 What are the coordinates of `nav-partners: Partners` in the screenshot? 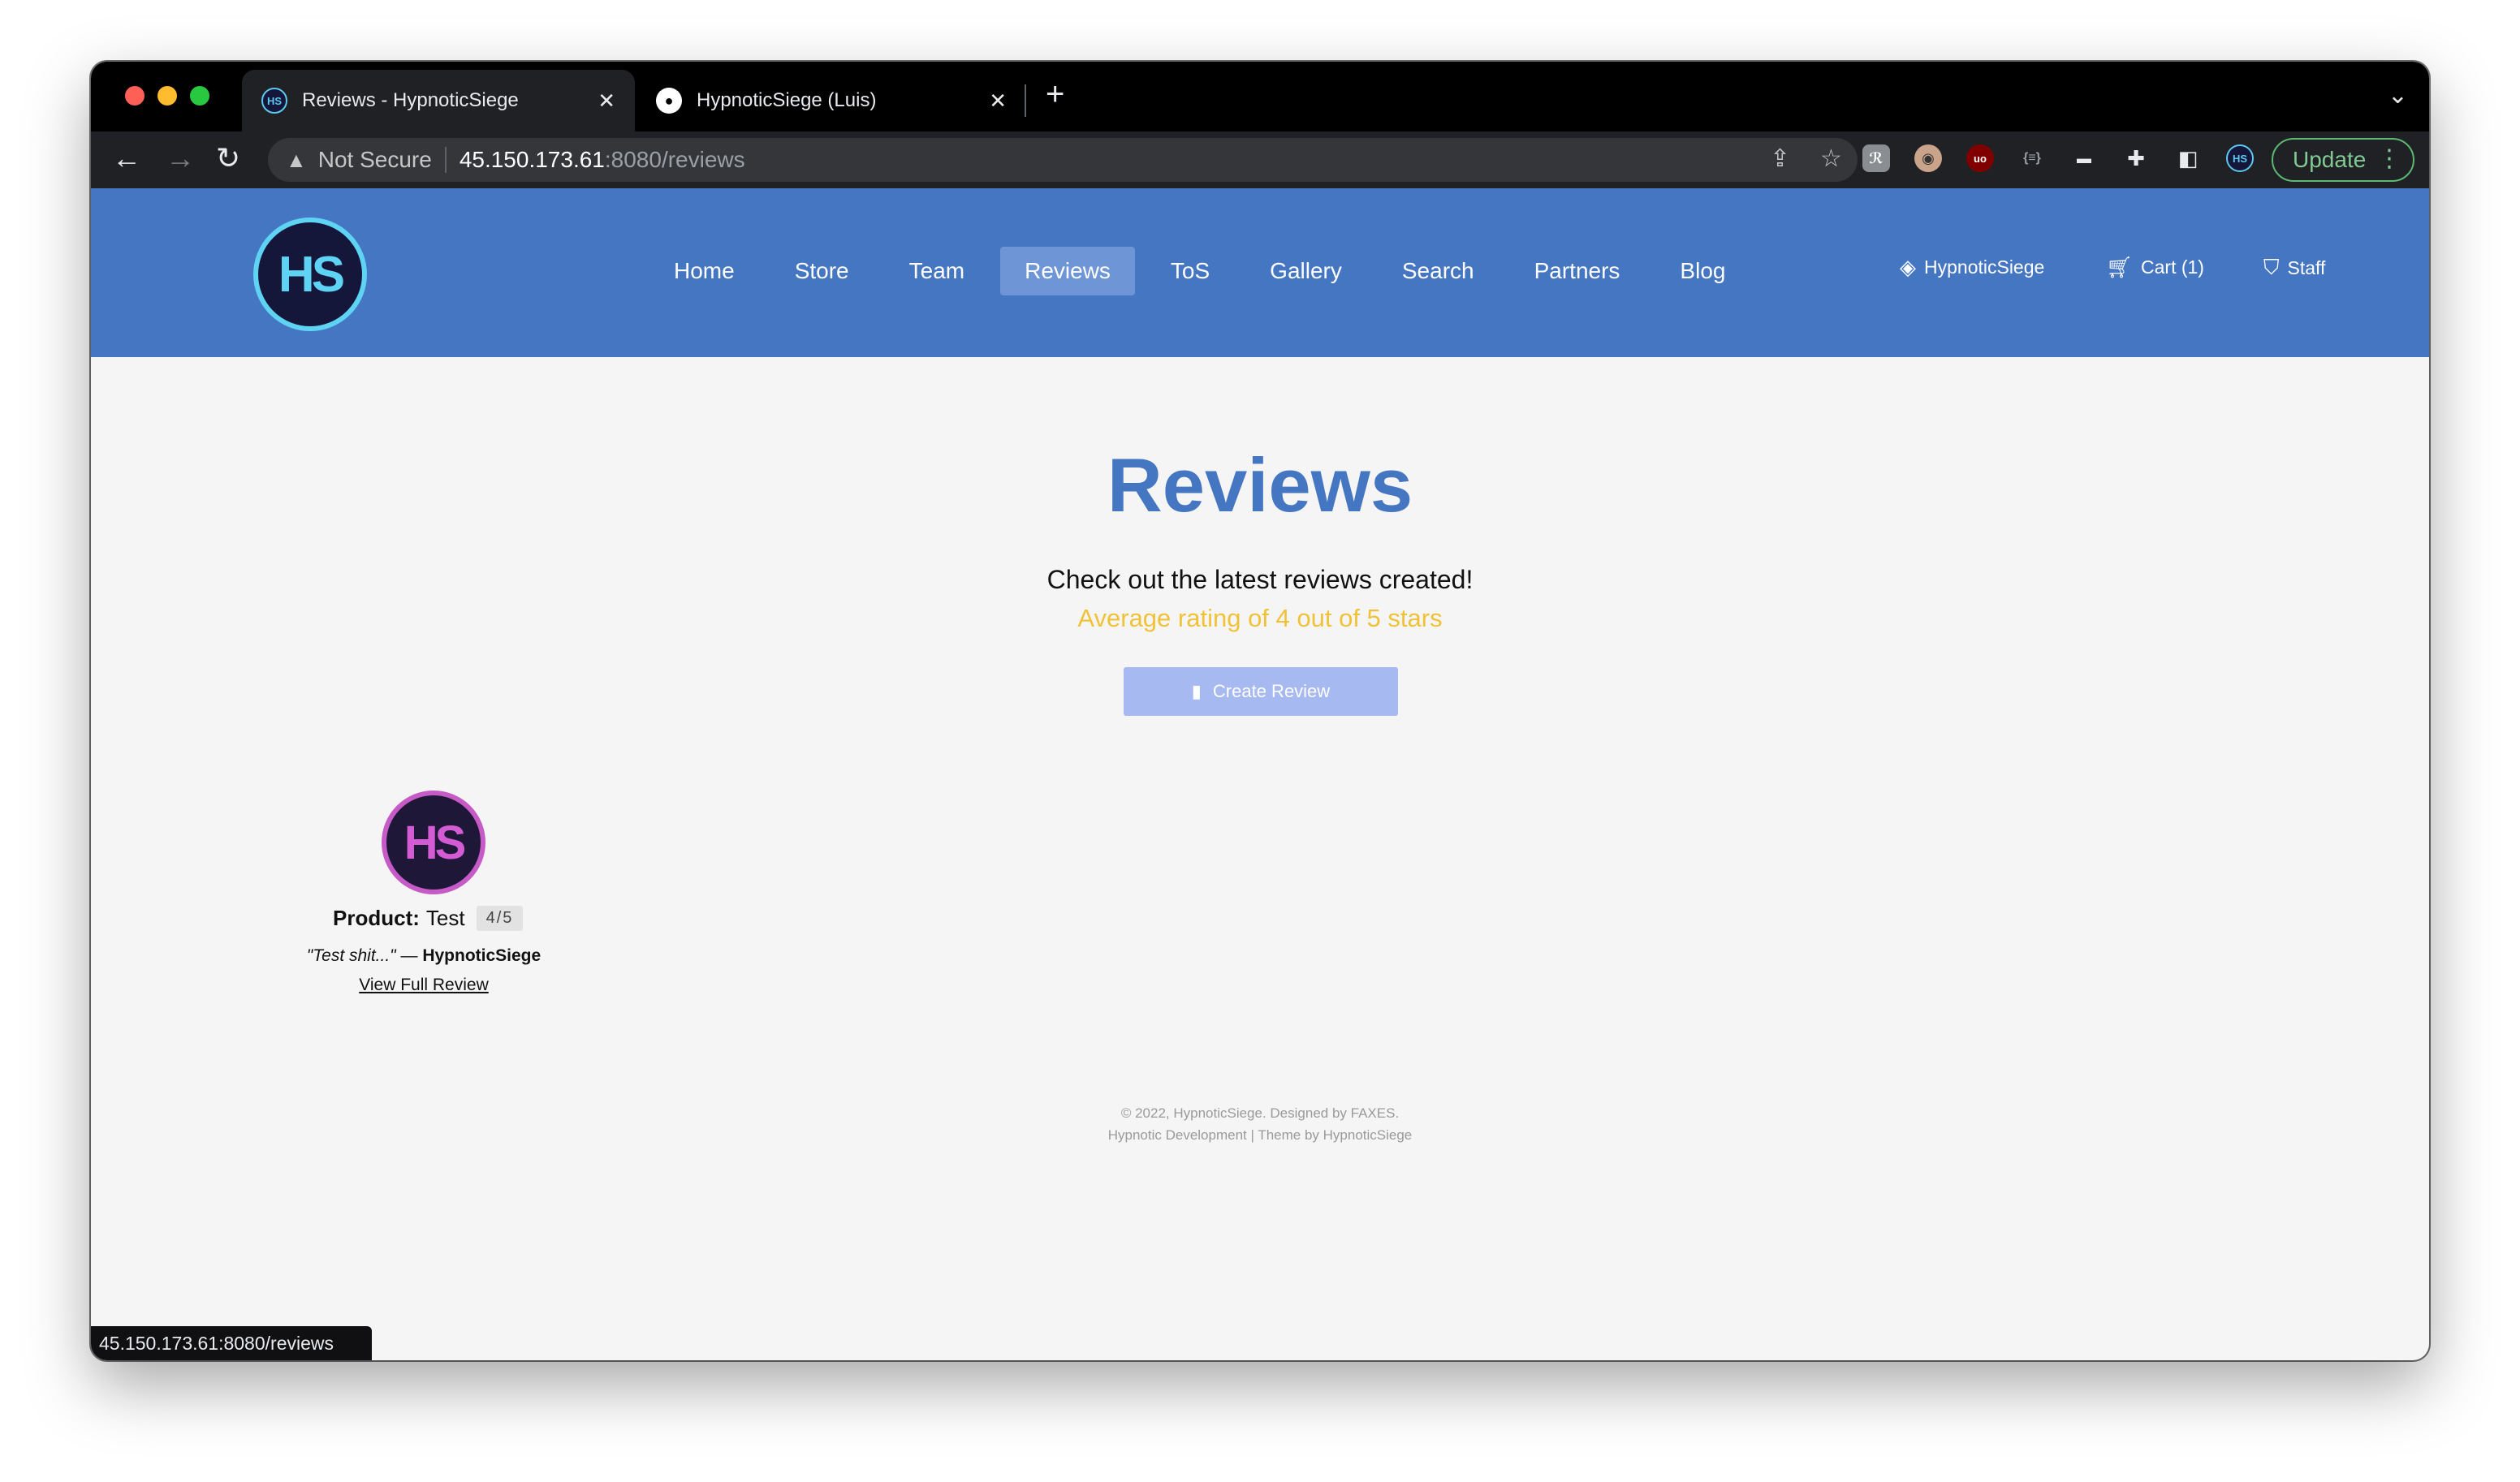 It's located at (1578, 271).